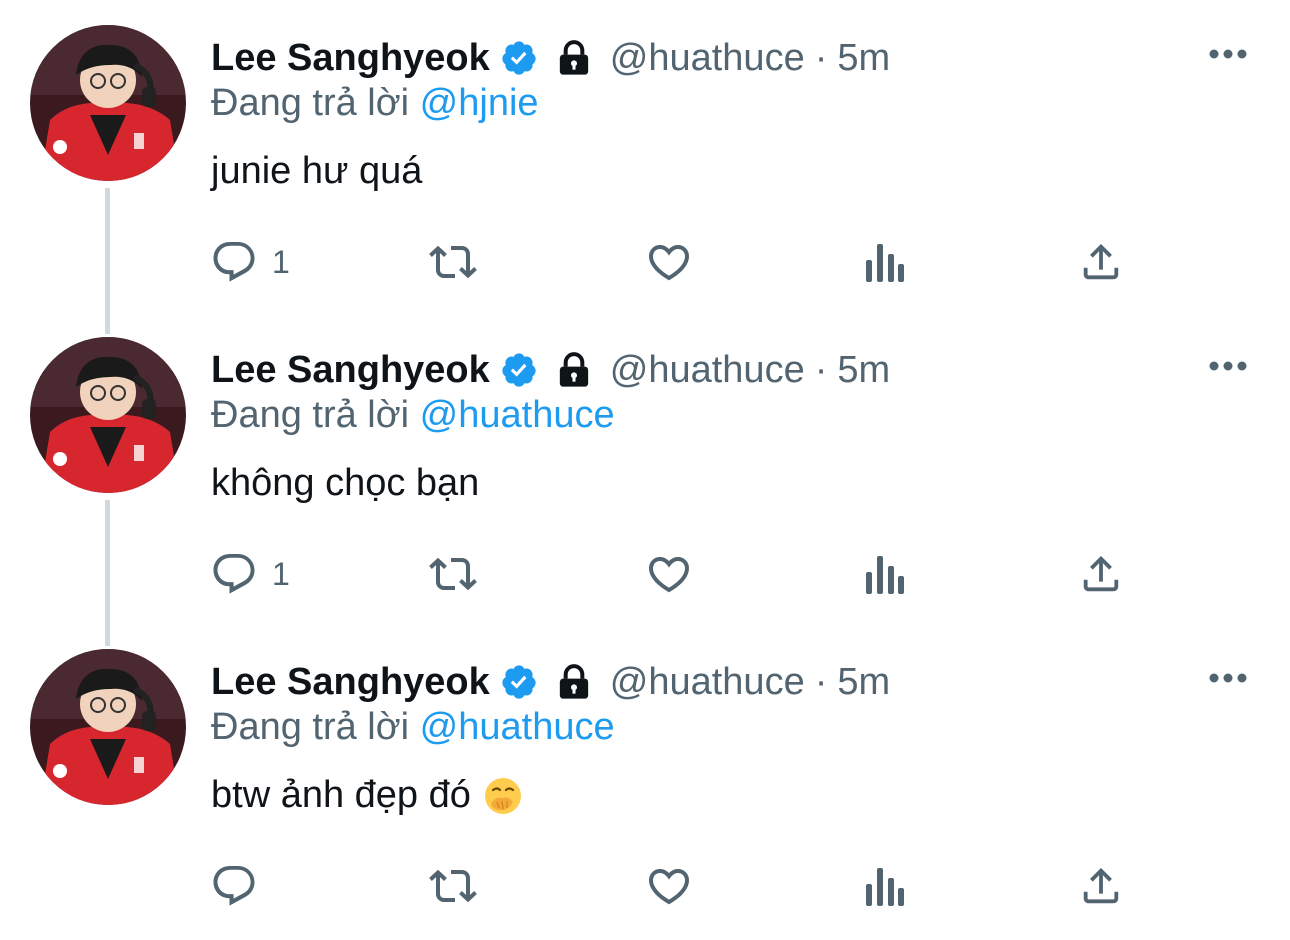  Describe the element at coordinates (479, 103) in the screenshot. I see `reply-mention-link: @hjnie` at that location.